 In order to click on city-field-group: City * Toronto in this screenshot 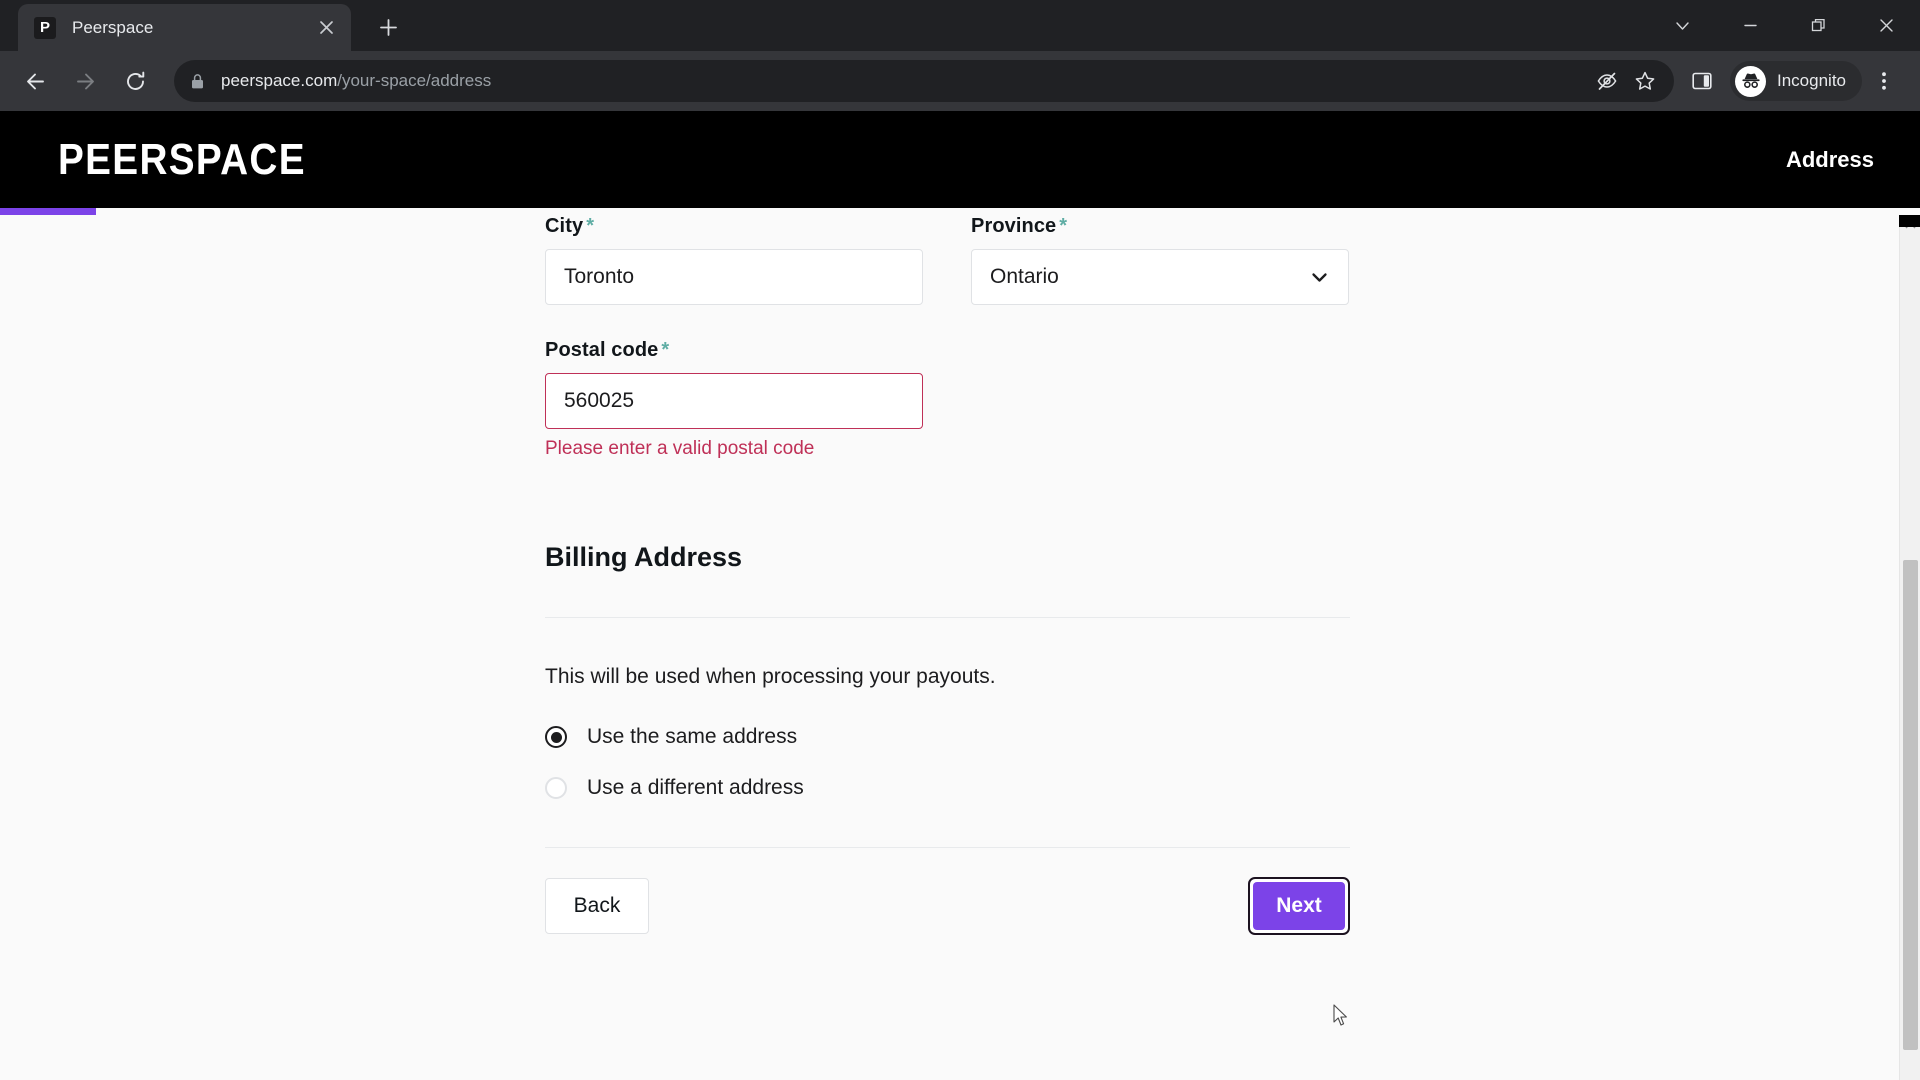, I will do `click(734, 260)`.